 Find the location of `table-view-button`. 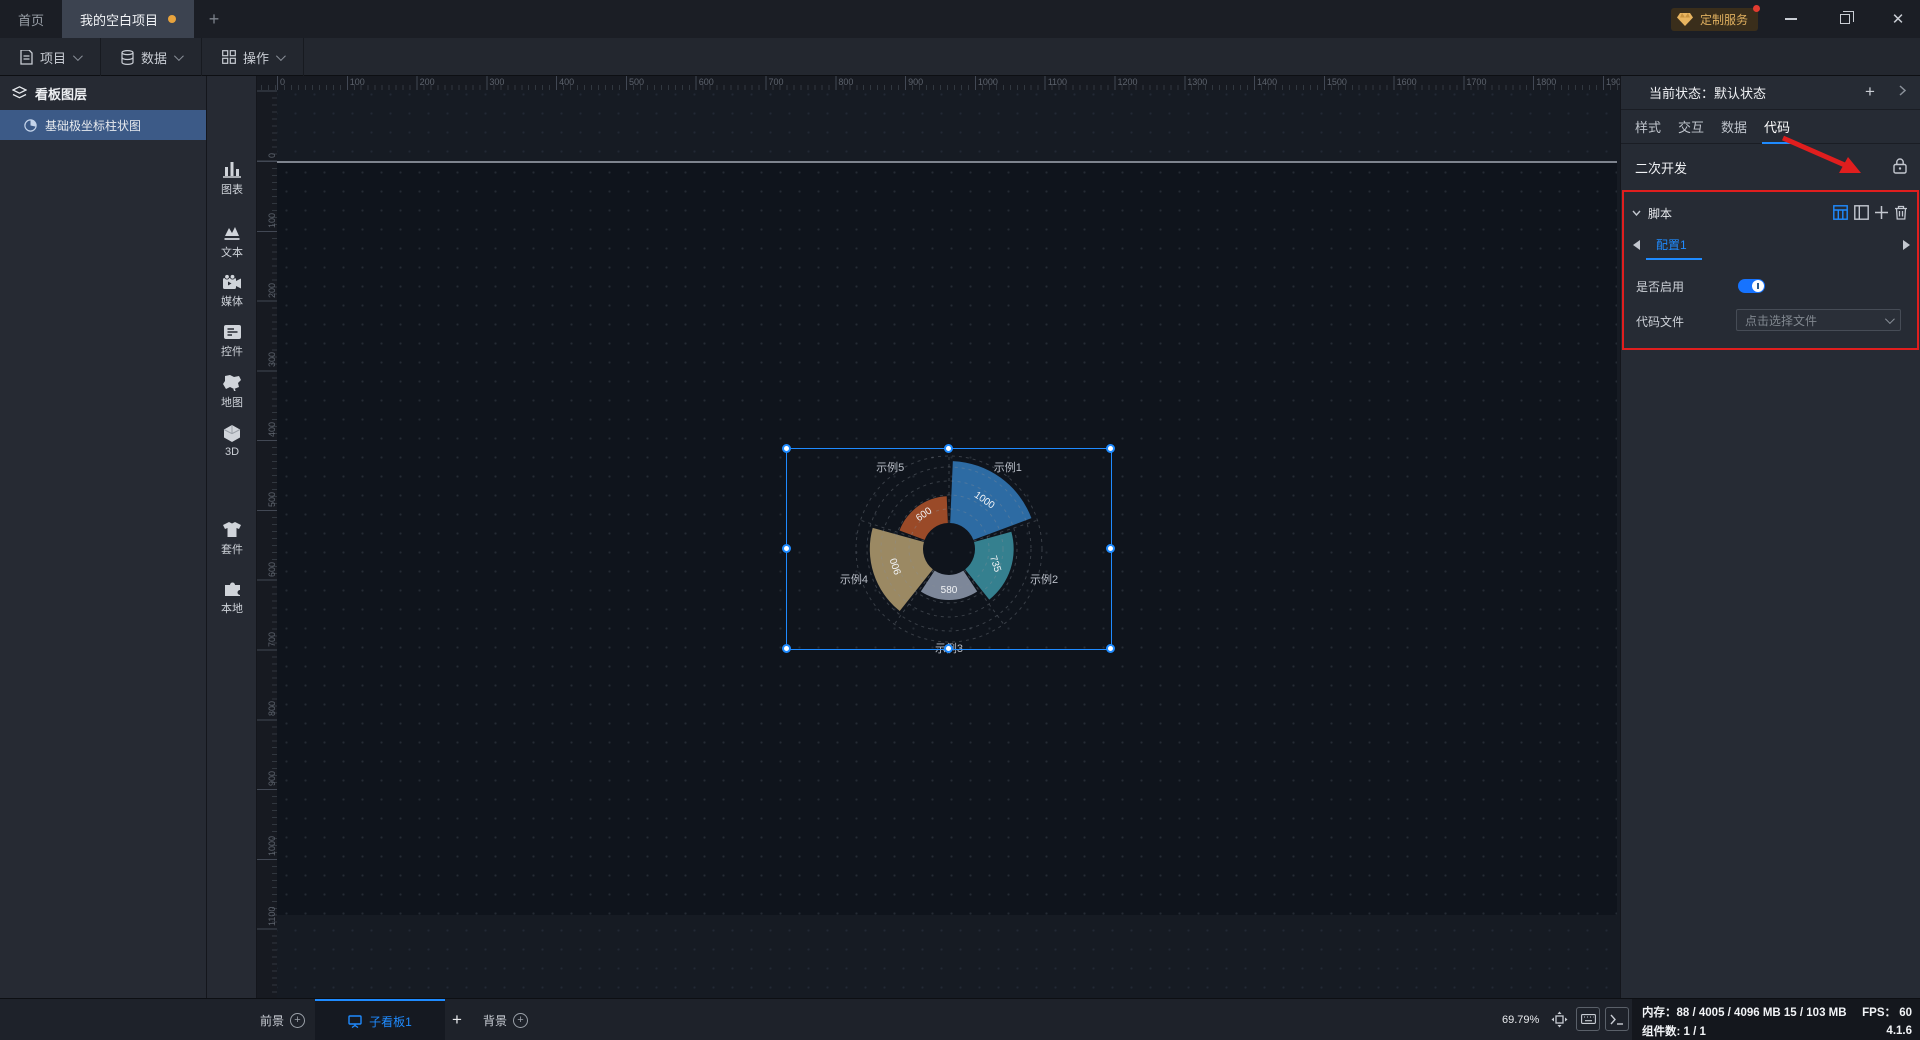

table-view-button is located at coordinates (1840, 212).